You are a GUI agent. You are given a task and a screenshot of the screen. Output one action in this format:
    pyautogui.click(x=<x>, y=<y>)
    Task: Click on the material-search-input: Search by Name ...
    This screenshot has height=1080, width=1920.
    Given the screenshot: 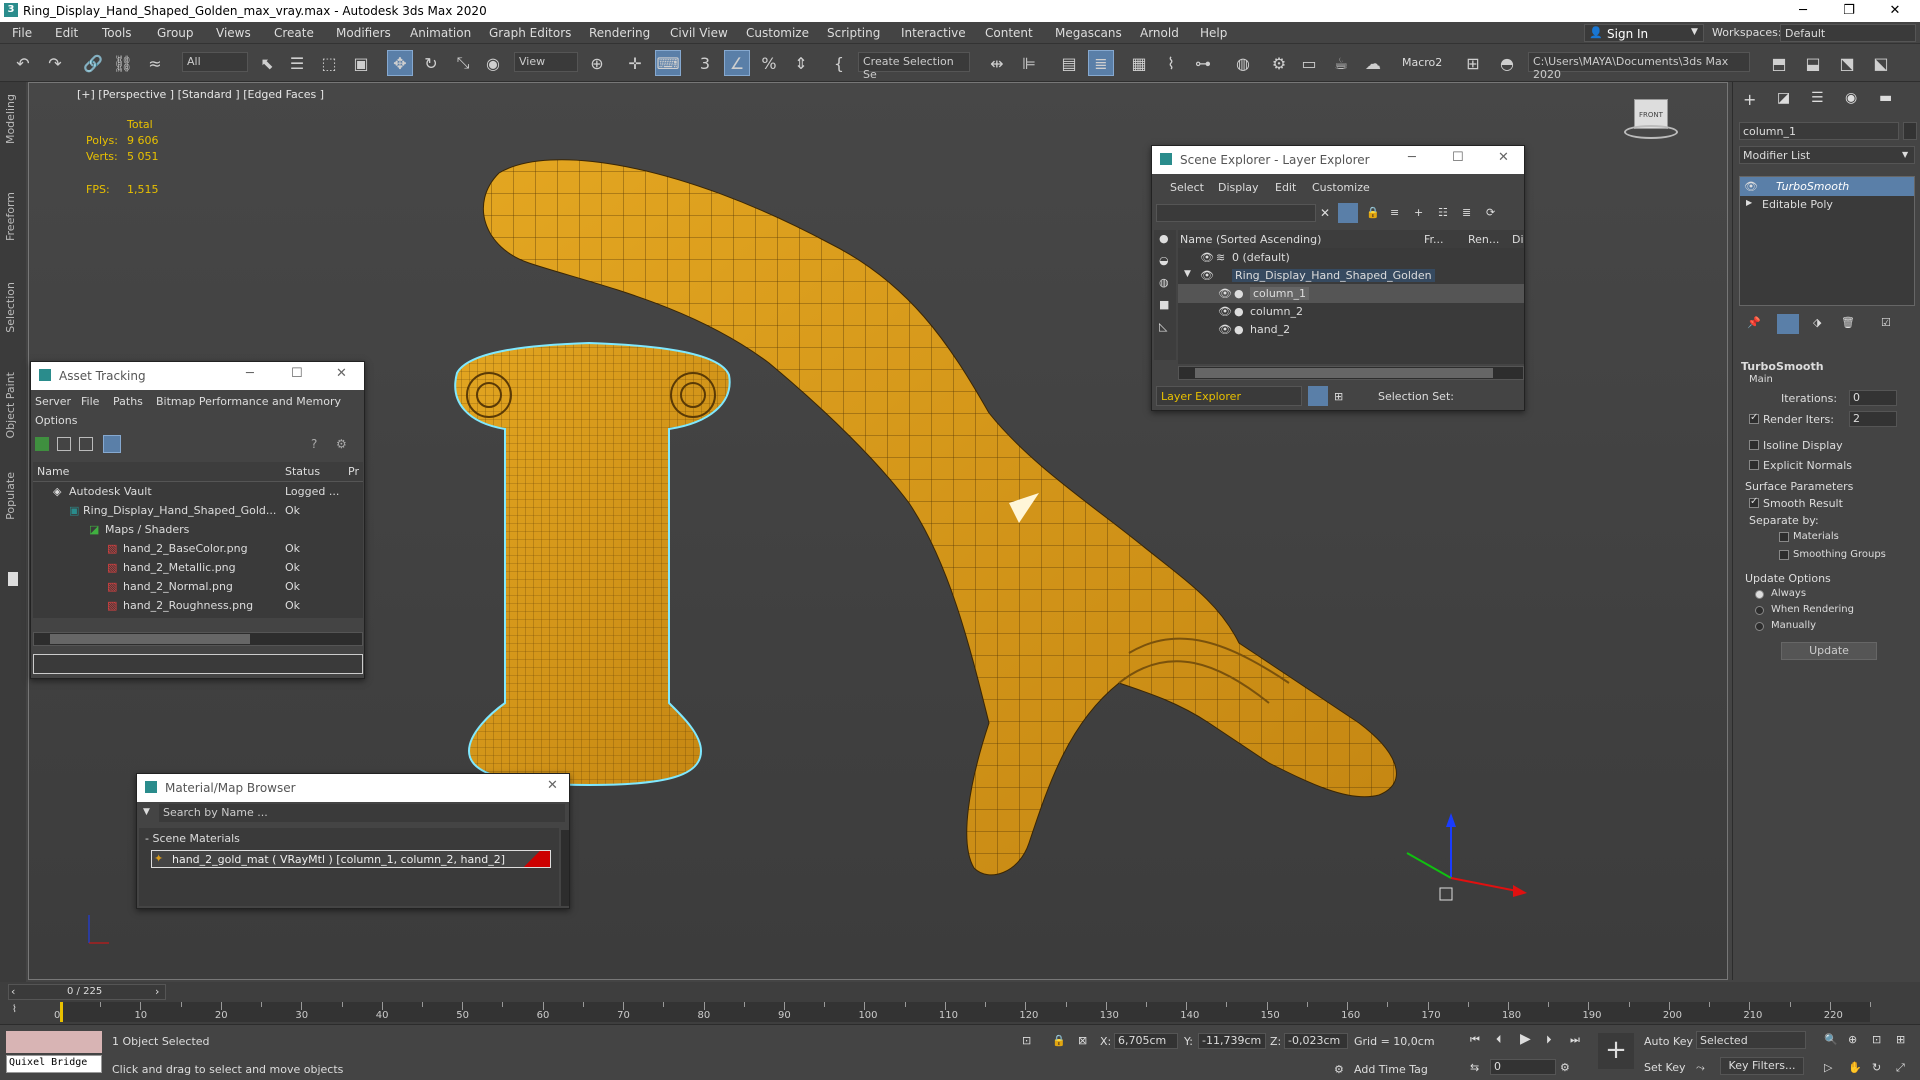 What is the action you would take?
    pyautogui.click(x=362, y=813)
    